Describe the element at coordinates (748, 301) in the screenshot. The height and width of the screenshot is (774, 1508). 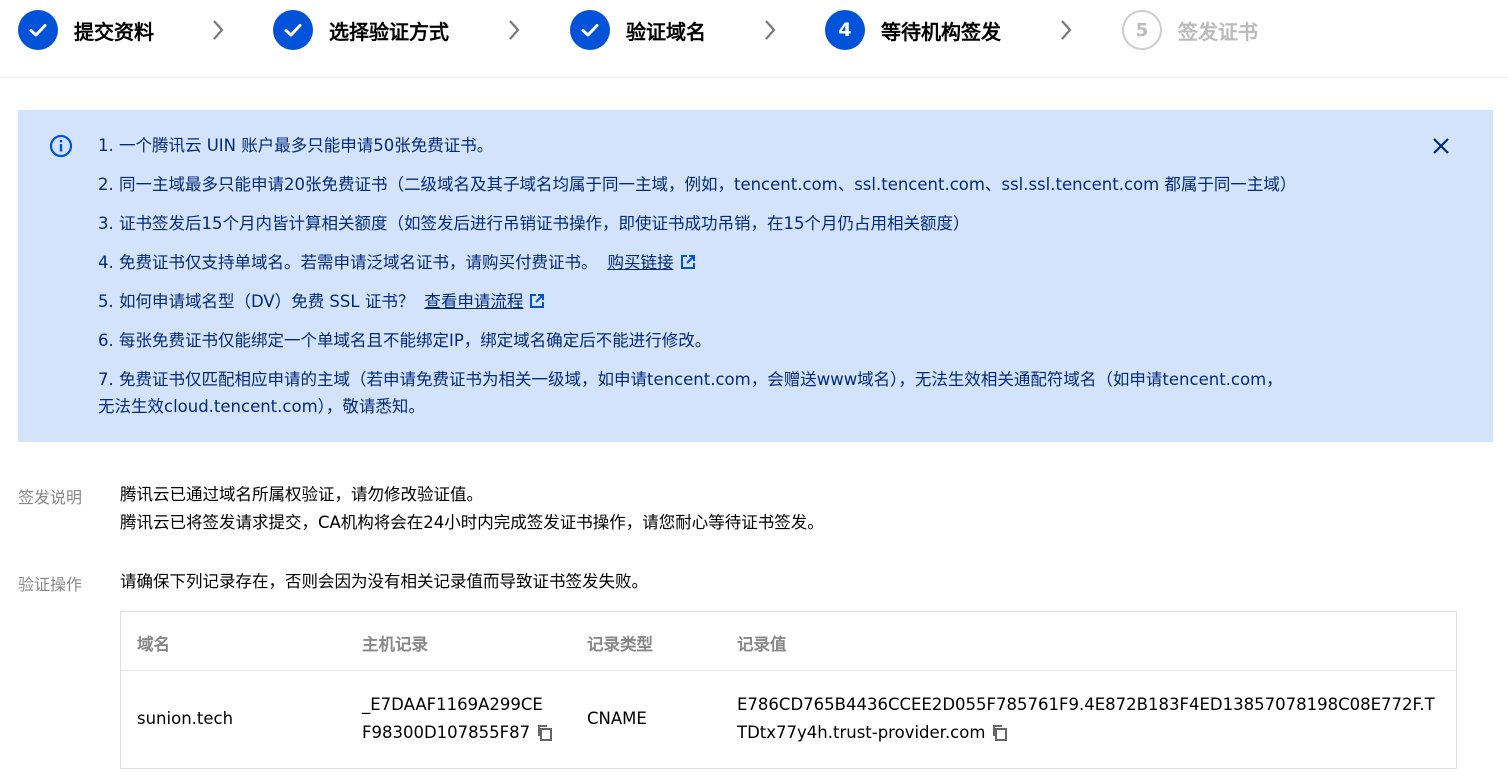
I see `notice-item: 5. 如何申请域名型（DV）免费 SSL 证书？ 查看申请流程` at that location.